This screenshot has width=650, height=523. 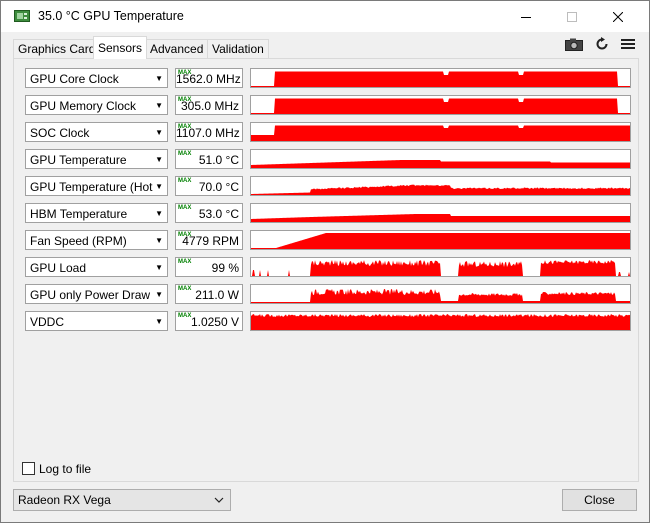 I want to click on sensor-value: MAX 1.0250 V, so click(x=209, y=321).